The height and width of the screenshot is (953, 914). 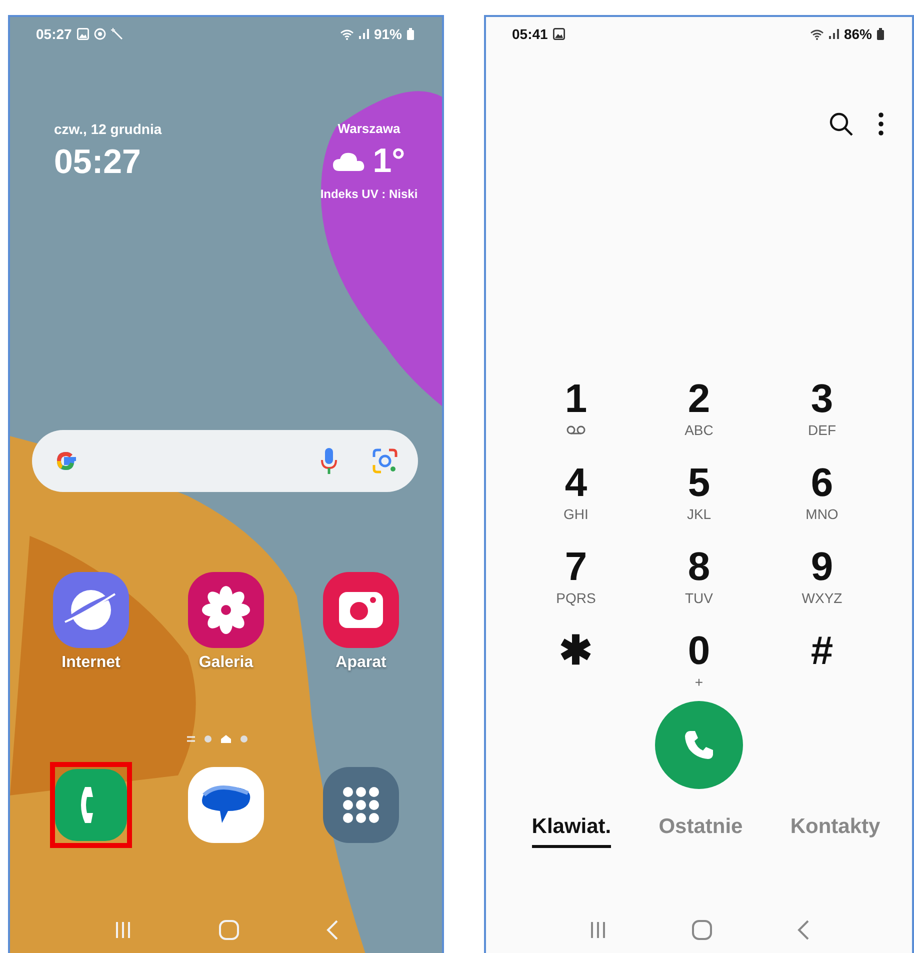 What do you see at coordinates (91, 610) in the screenshot?
I see `planet-icon` at bounding box center [91, 610].